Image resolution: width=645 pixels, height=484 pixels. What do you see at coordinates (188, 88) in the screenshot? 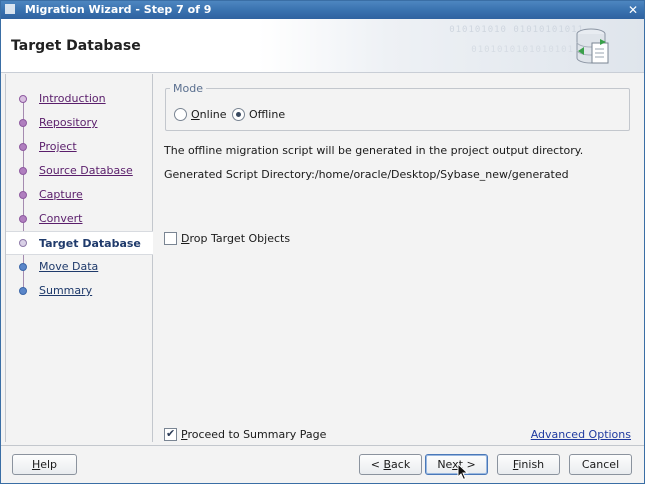
I see `mode-legend: Mode` at bounding box center [188, 88].